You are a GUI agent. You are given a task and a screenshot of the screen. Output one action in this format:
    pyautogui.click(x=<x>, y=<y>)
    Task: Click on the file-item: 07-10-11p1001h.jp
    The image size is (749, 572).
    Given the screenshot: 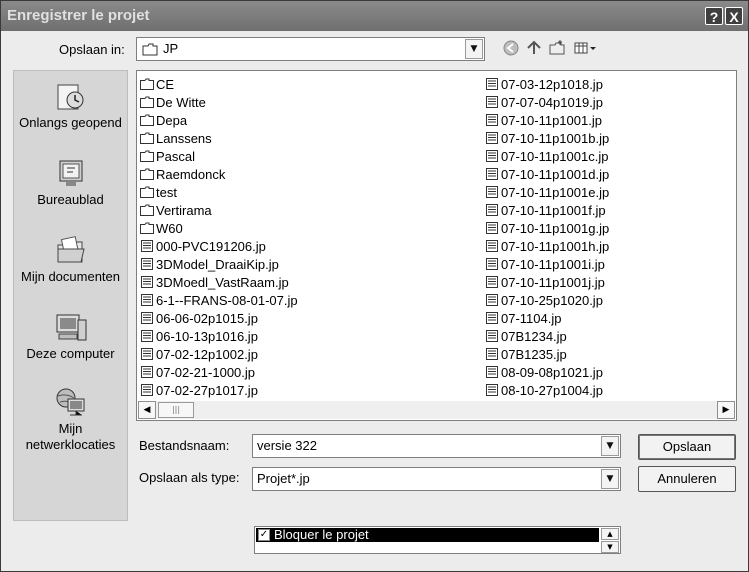 What is the action you would take?
    pyautogui.click(x=547, y=247)
    